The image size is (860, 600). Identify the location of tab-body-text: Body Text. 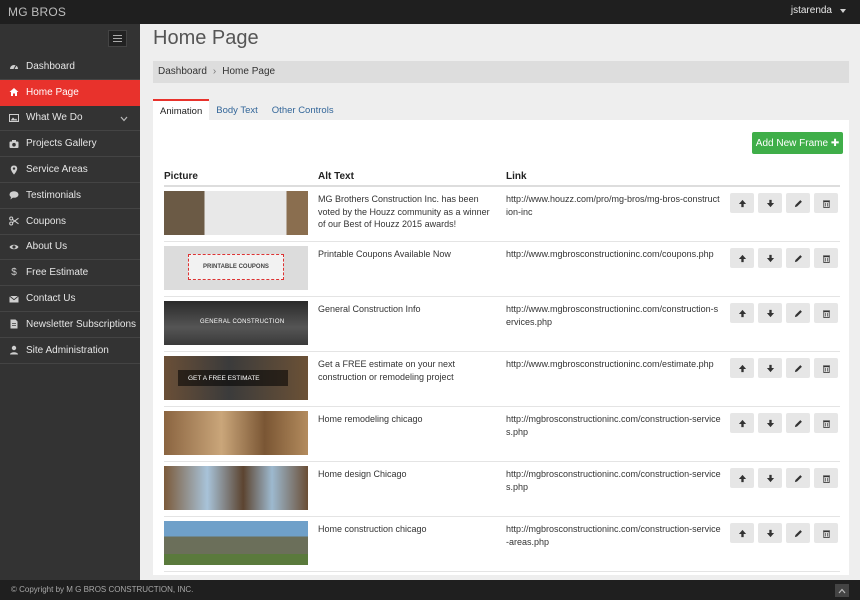
(237, 110).